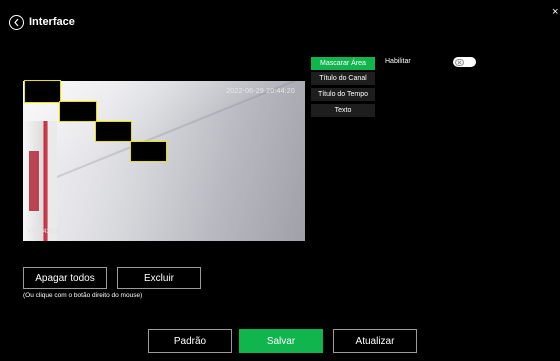 The width and height of the screenshot is (560, 361). What do you see at coordinates (343, 63) in the screenshot?
I see `tab-mask-area: Mascarar Área` at bounding box center [343, 63].